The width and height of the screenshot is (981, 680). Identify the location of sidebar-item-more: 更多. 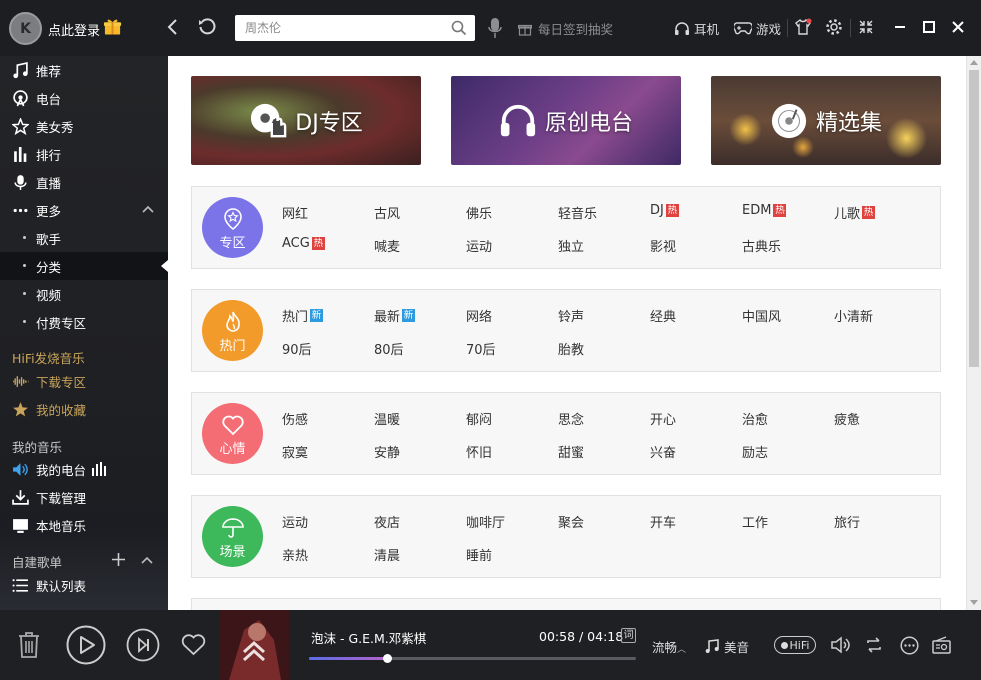
(84, 210).